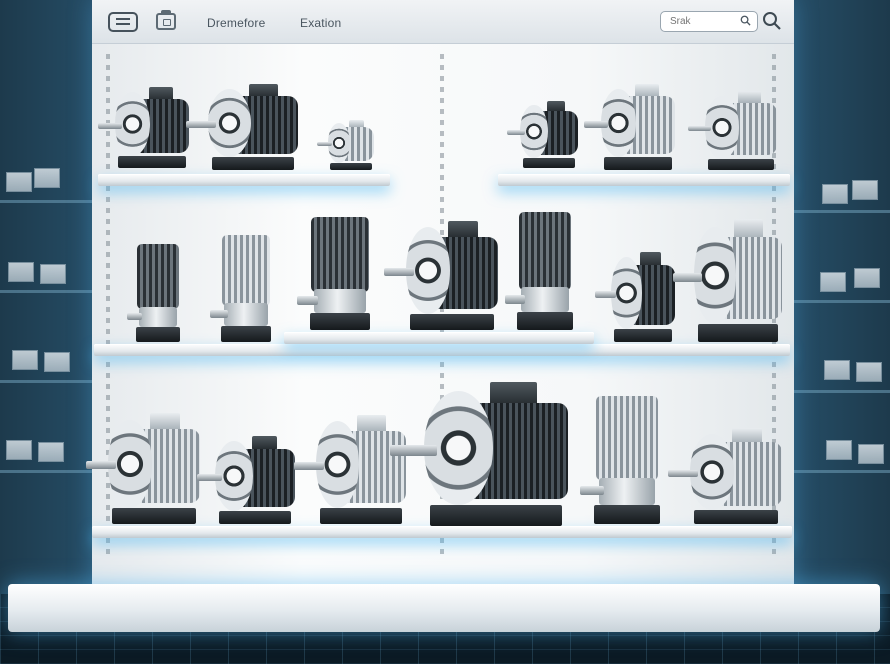 The height and width of the screenshot is (664, 890). I want to click on nav-link-1: Dremefore, so click(236, 23).